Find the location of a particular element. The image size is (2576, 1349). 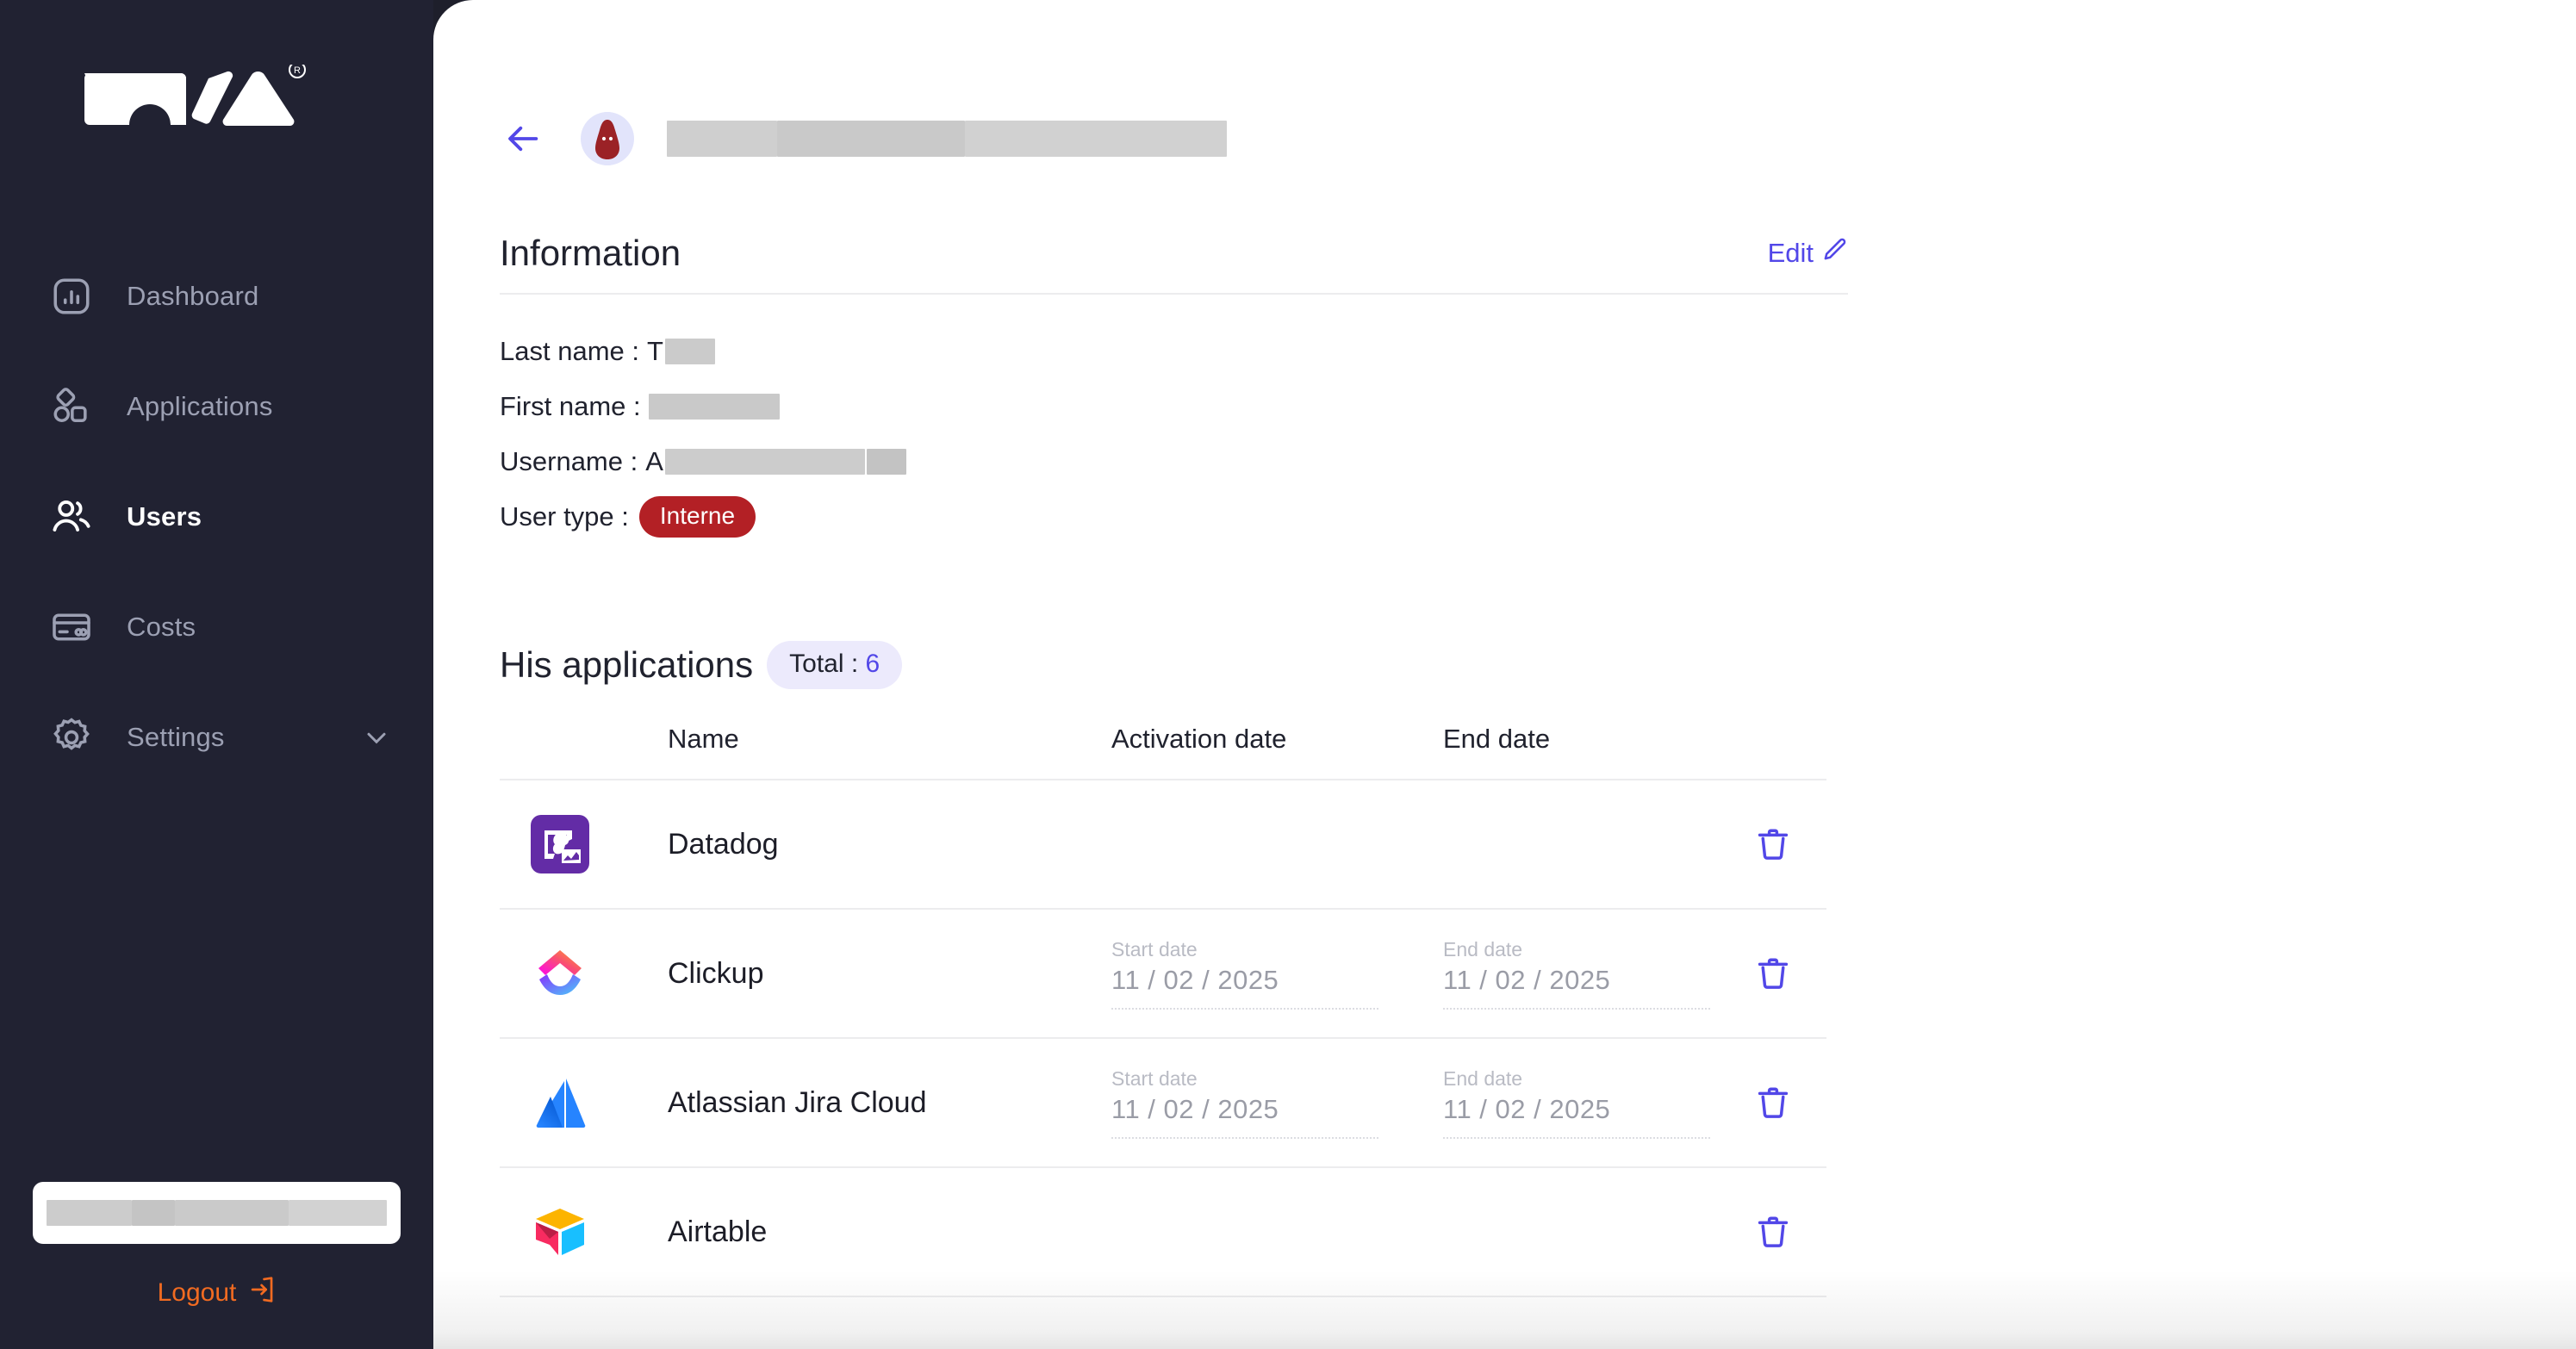

airtable-logo is located at coordinates (560, 1232).